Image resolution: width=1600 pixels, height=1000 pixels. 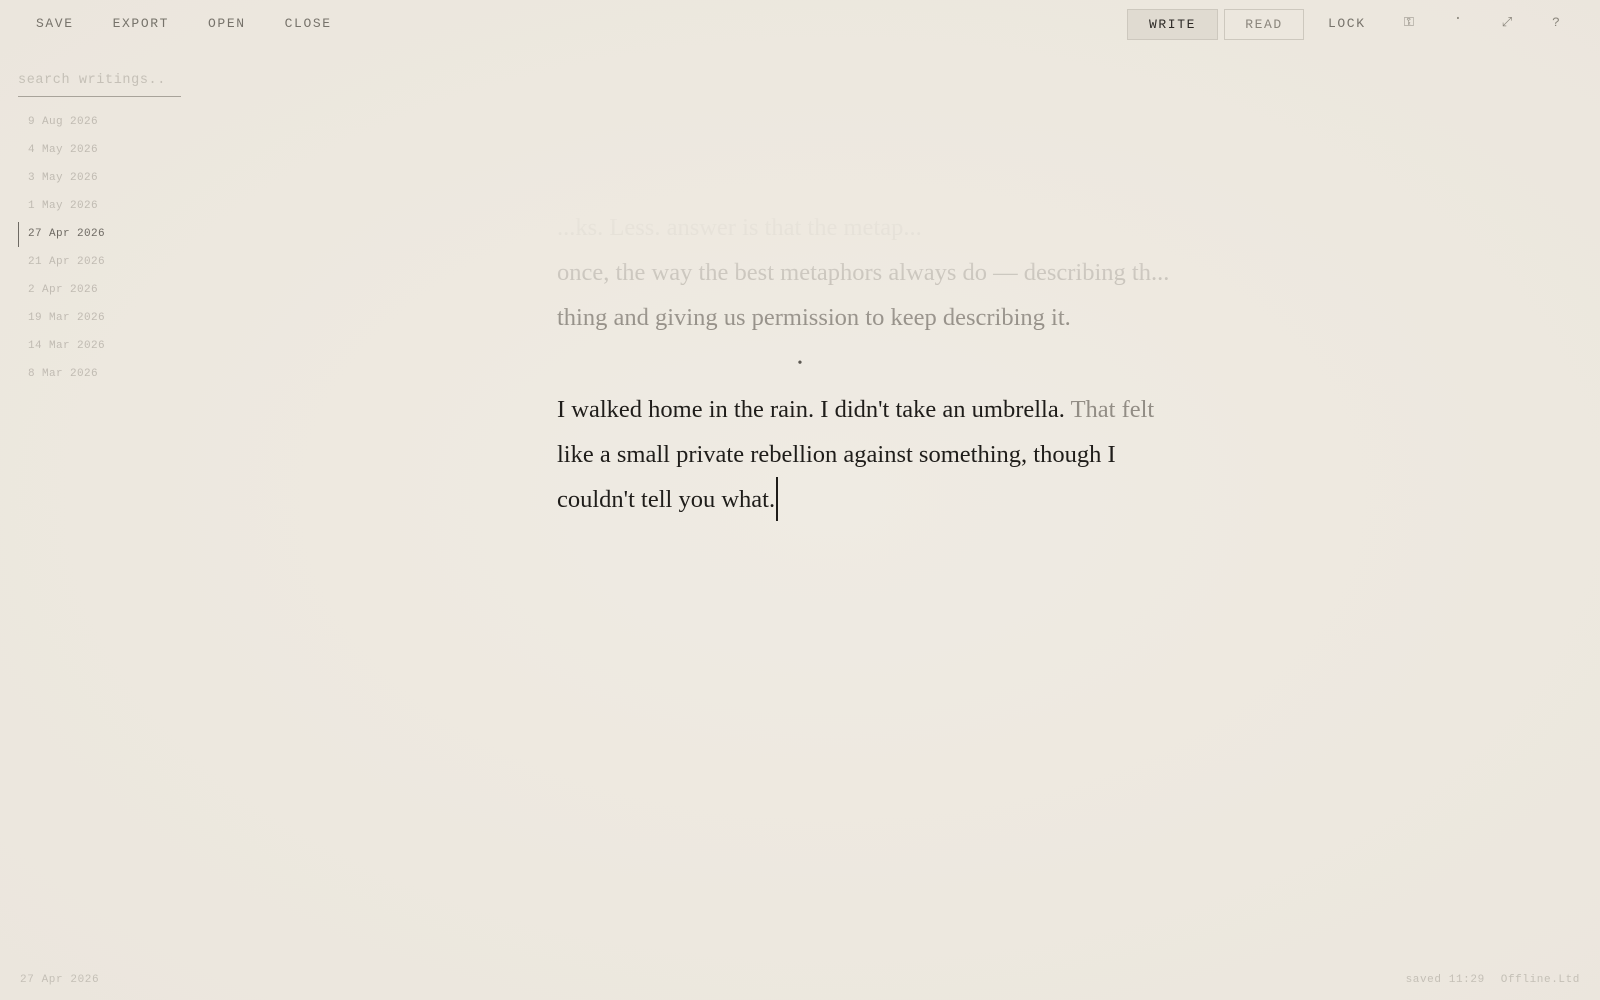 I want to click on brand-label: Offline.Ltd, so click(x=1540, y=980).